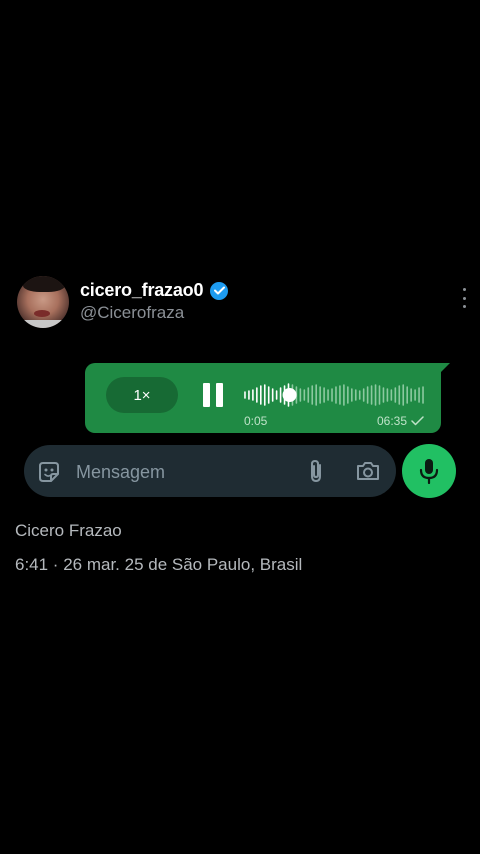  I want to click on bubble-tail, so click(445, 367).